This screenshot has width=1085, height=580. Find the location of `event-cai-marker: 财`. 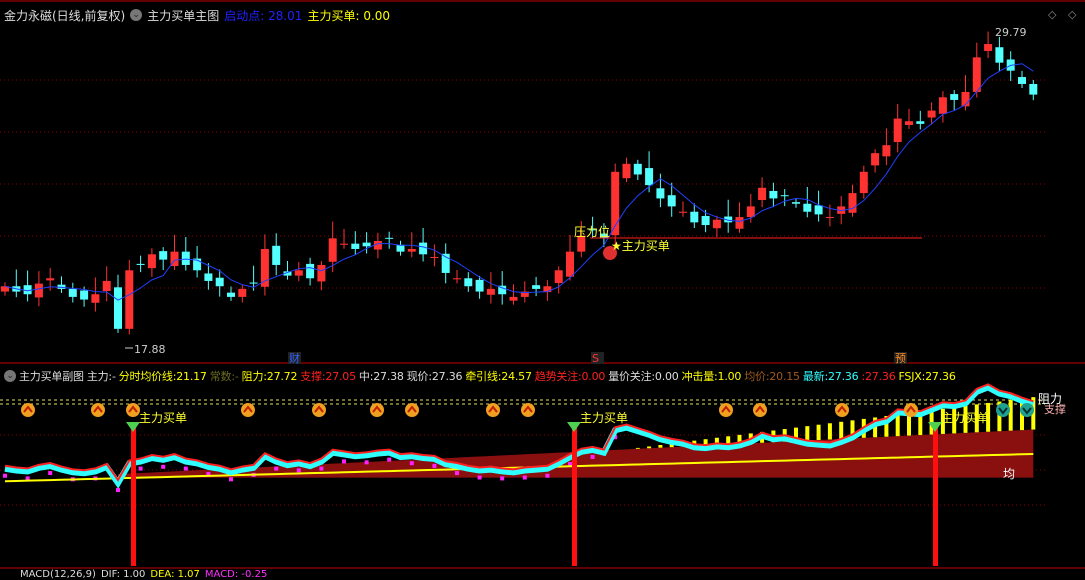

event-cai-marker: 财 is located at coordinates (294, 358).